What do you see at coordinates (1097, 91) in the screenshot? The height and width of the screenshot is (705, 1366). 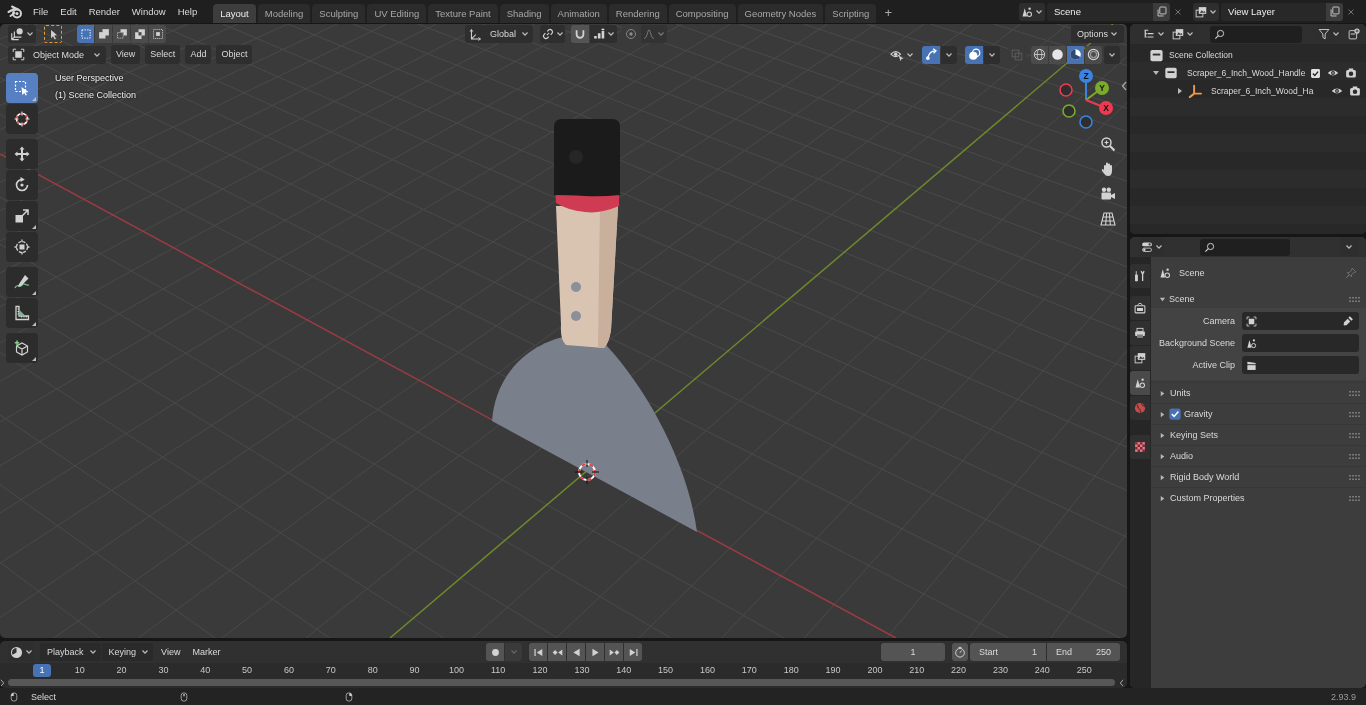 I see `axis-handle: Y` at bounding box center [1097, 91].